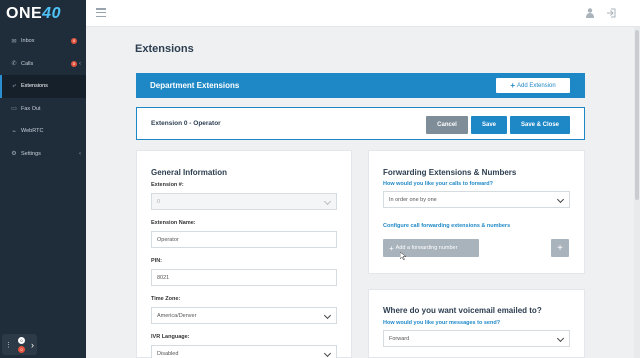  What do you see at coordinates (164, 49) in the screenshot?
I see `page-title: Extensions` at bounding box center [164, 49].